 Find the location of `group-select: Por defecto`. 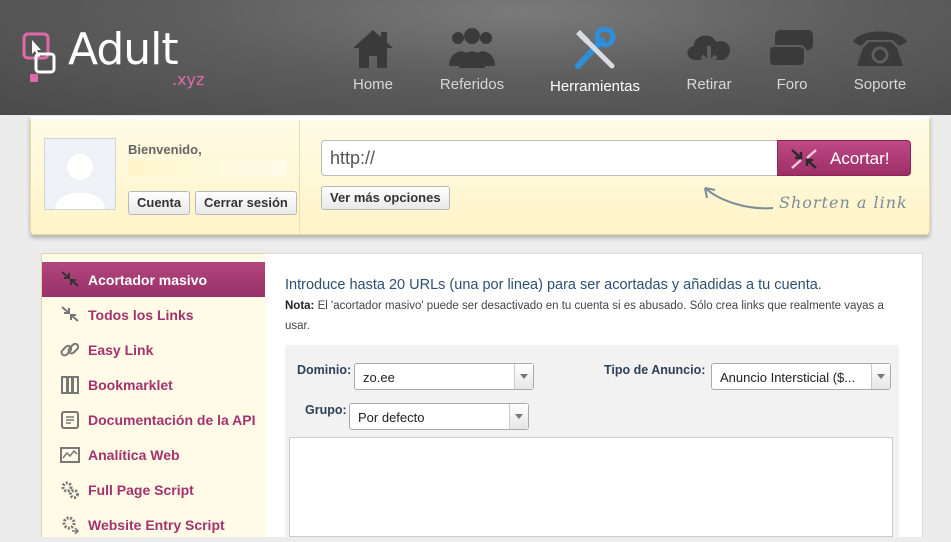

group-select: Por defecto is located at coordinates (439, 416).